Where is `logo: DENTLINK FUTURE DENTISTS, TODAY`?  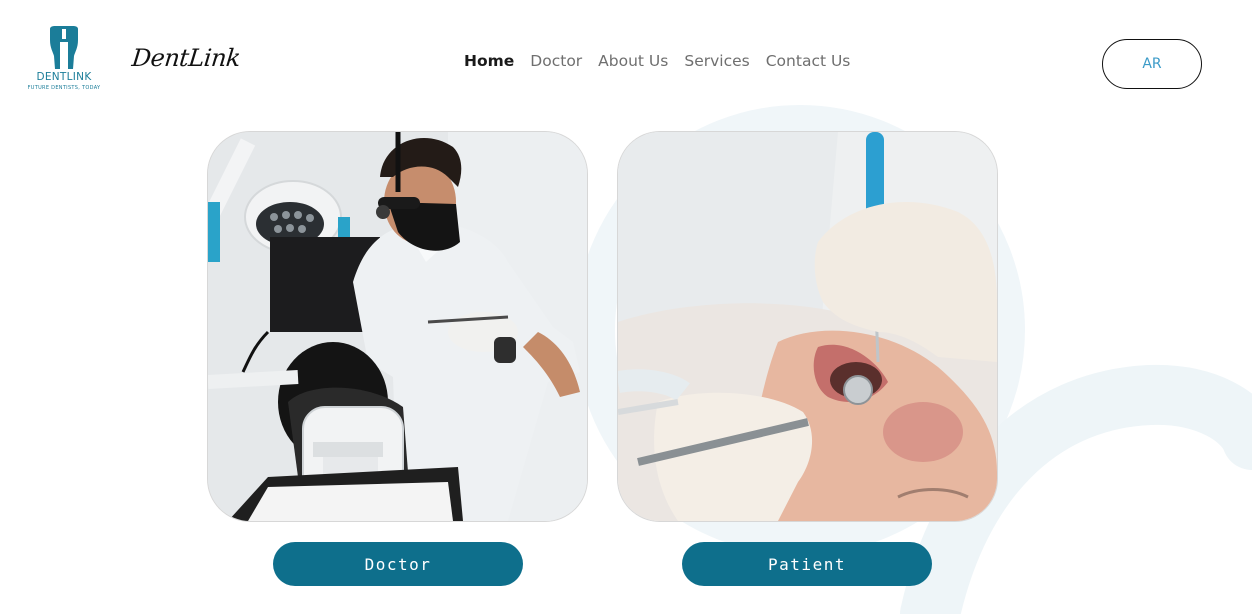
logo: DENTLINK FUTURE DENTISTS, TODAY is located at coordinates (64, 62).